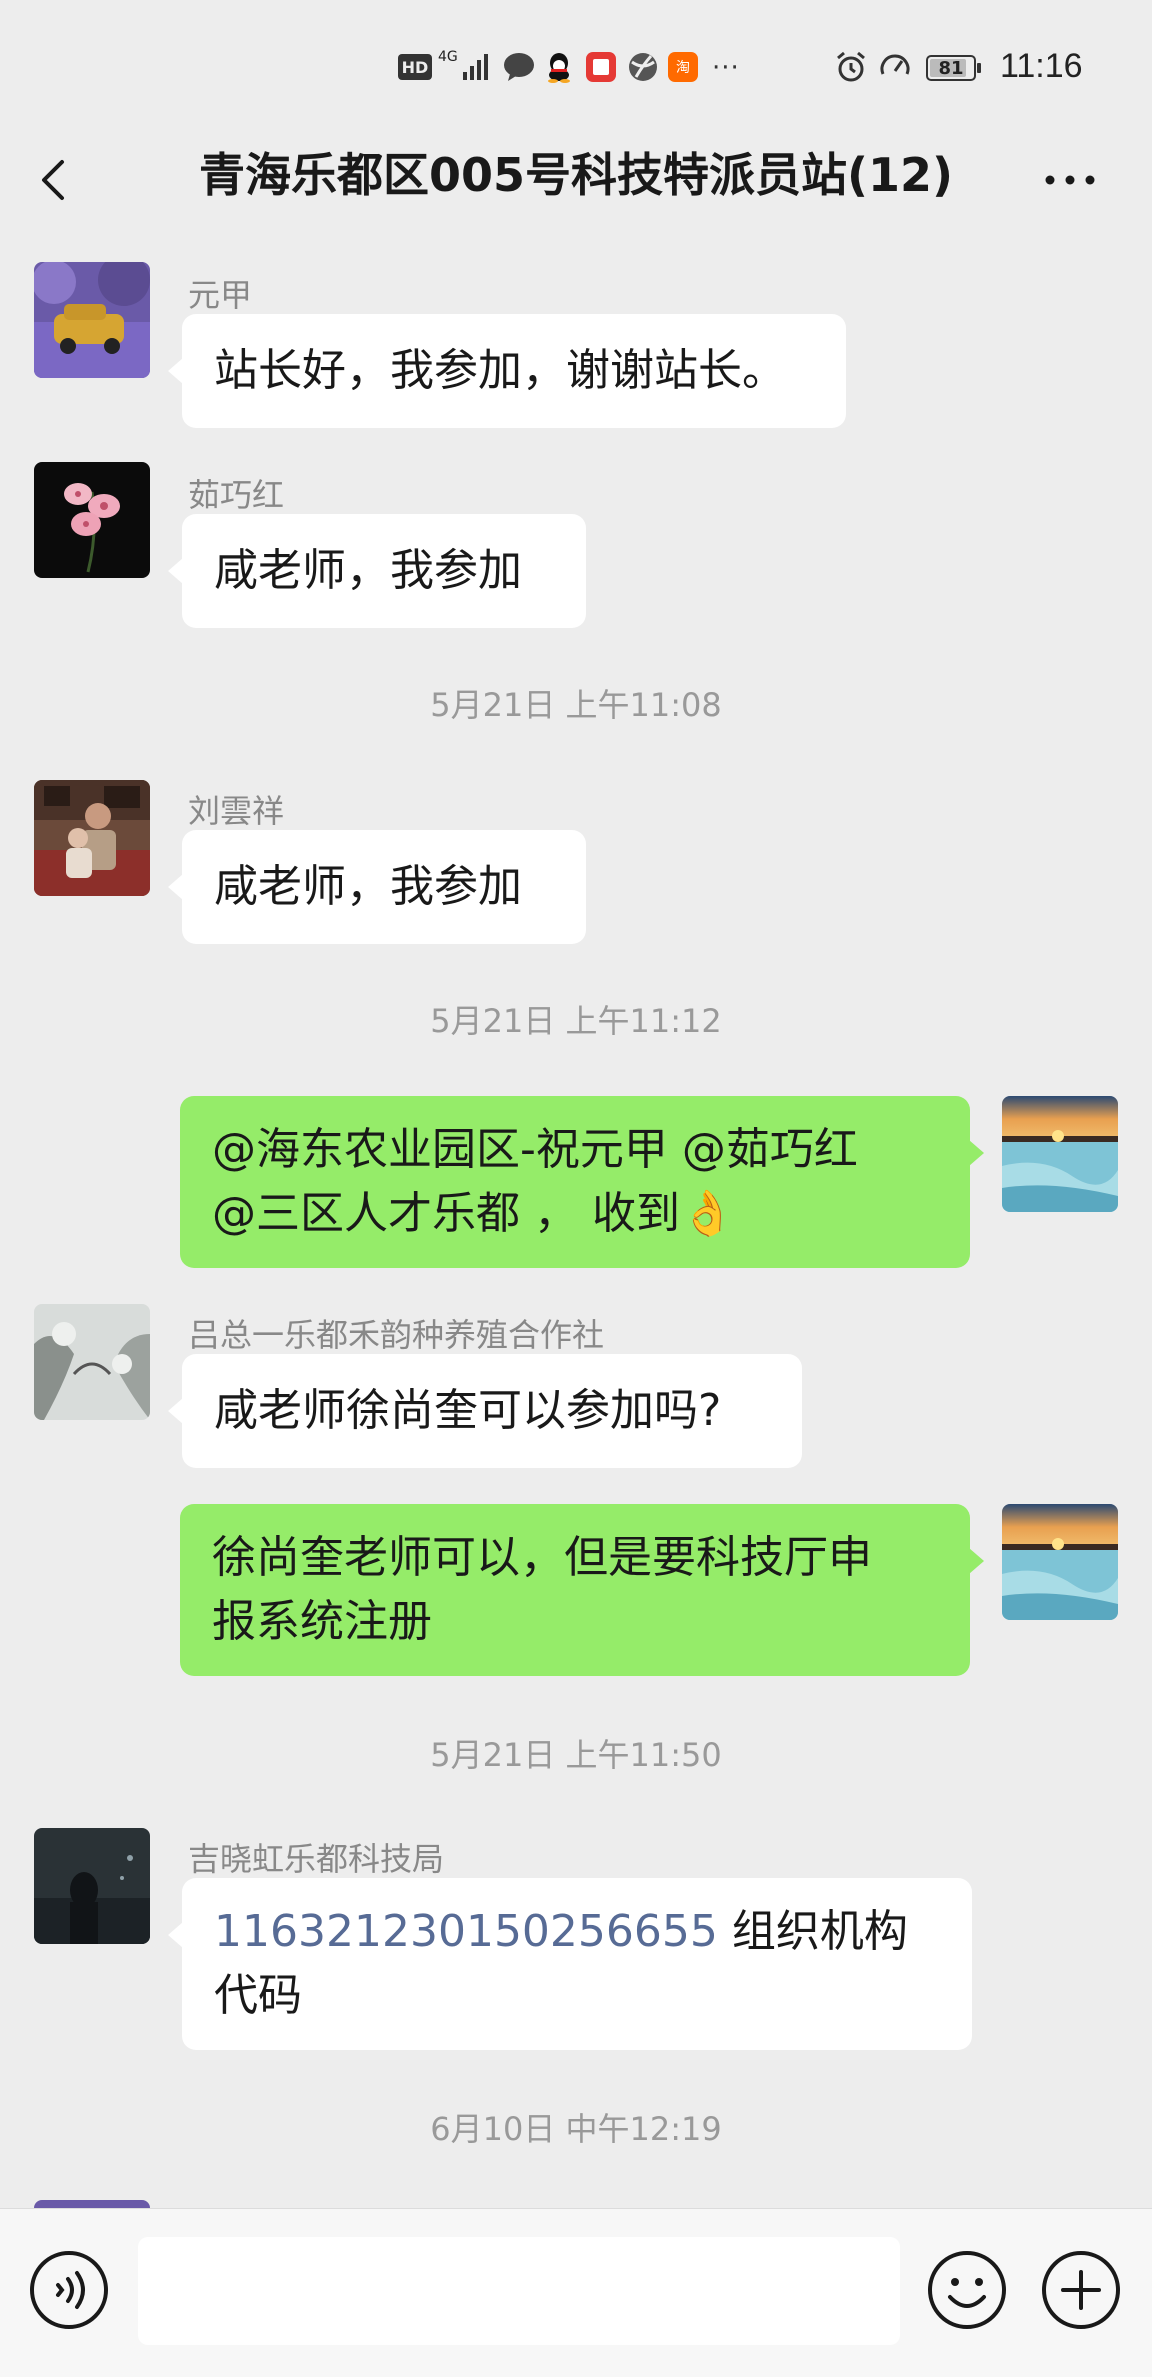 The height and width of the screenshot is (2377, 1152). I want to click on message-bubble: 徐尚奎老师可以，但是要科技厅申 报系统注册, so click(582, 1590).